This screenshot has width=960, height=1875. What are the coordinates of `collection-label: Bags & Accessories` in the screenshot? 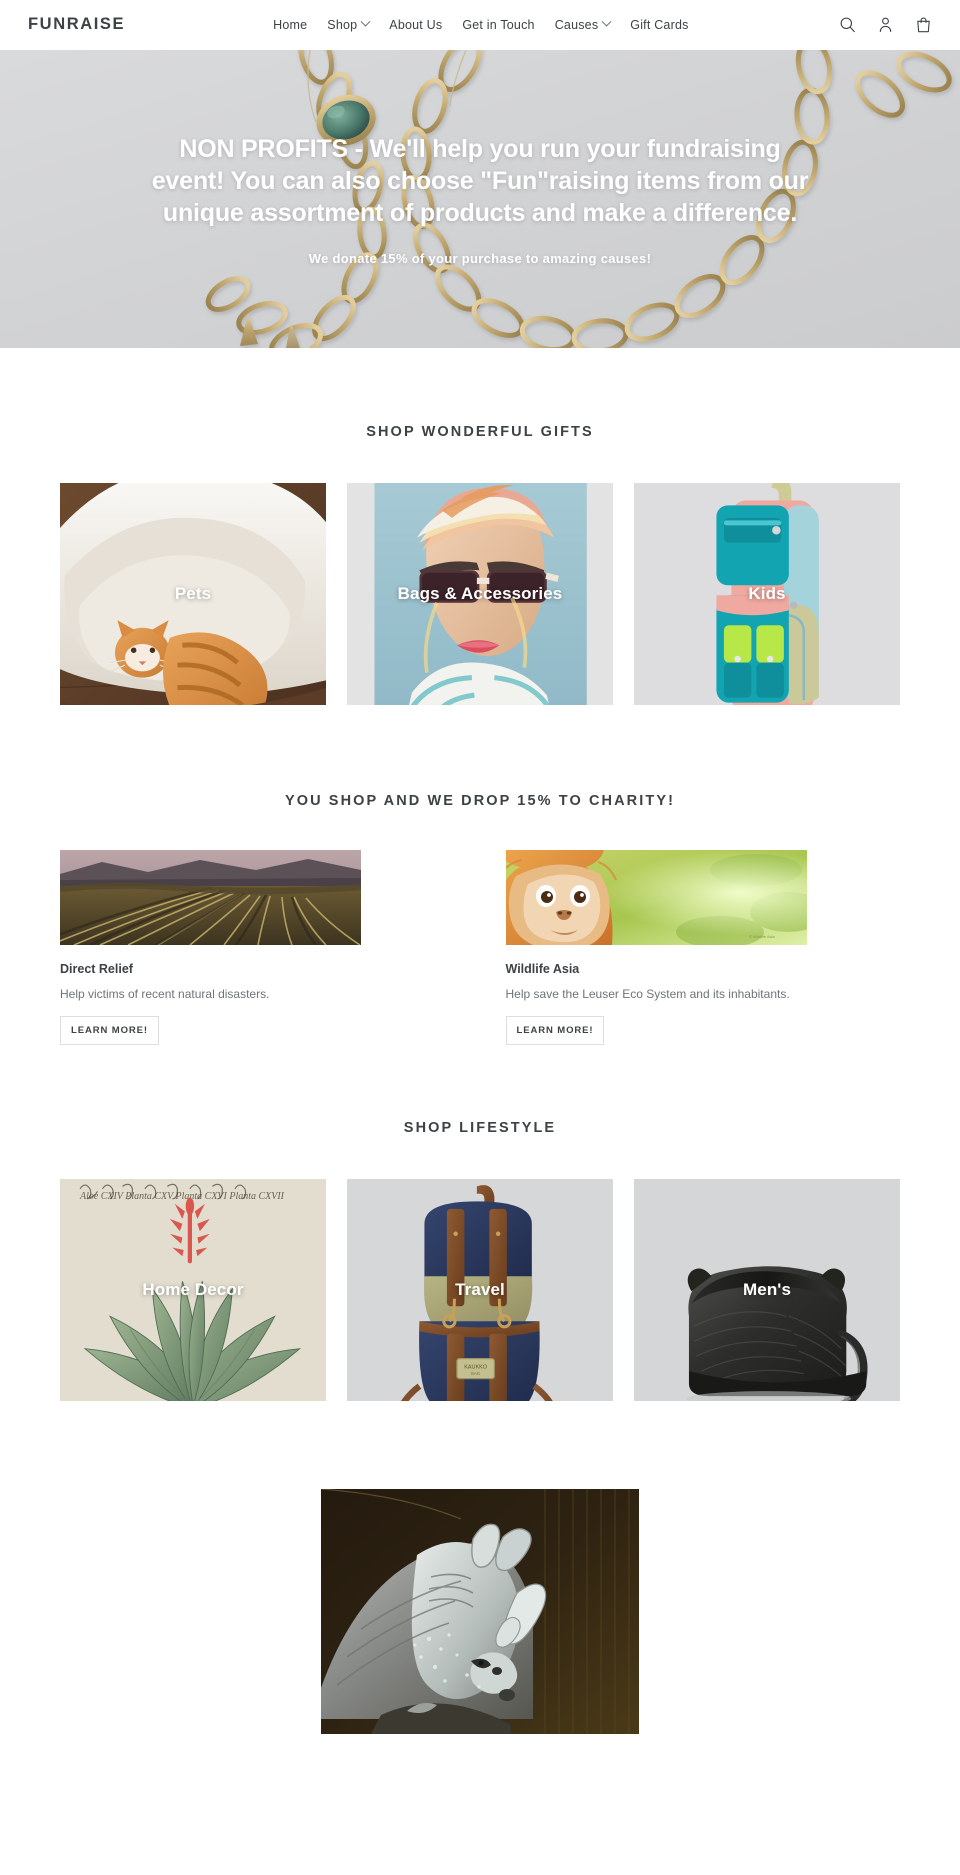 It's located at (480, 593).